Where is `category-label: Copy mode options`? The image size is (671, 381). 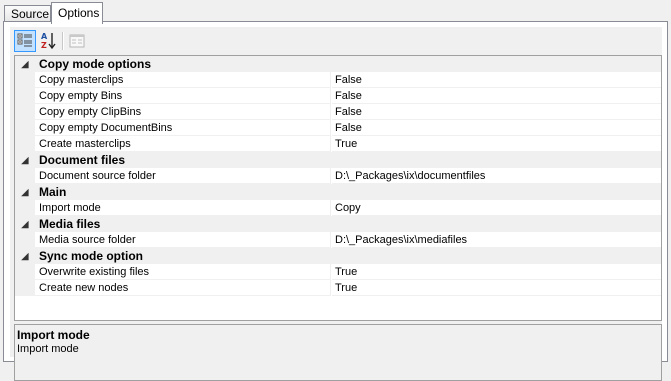 category-label: Copy mode options is located at coordinates (95, 64).